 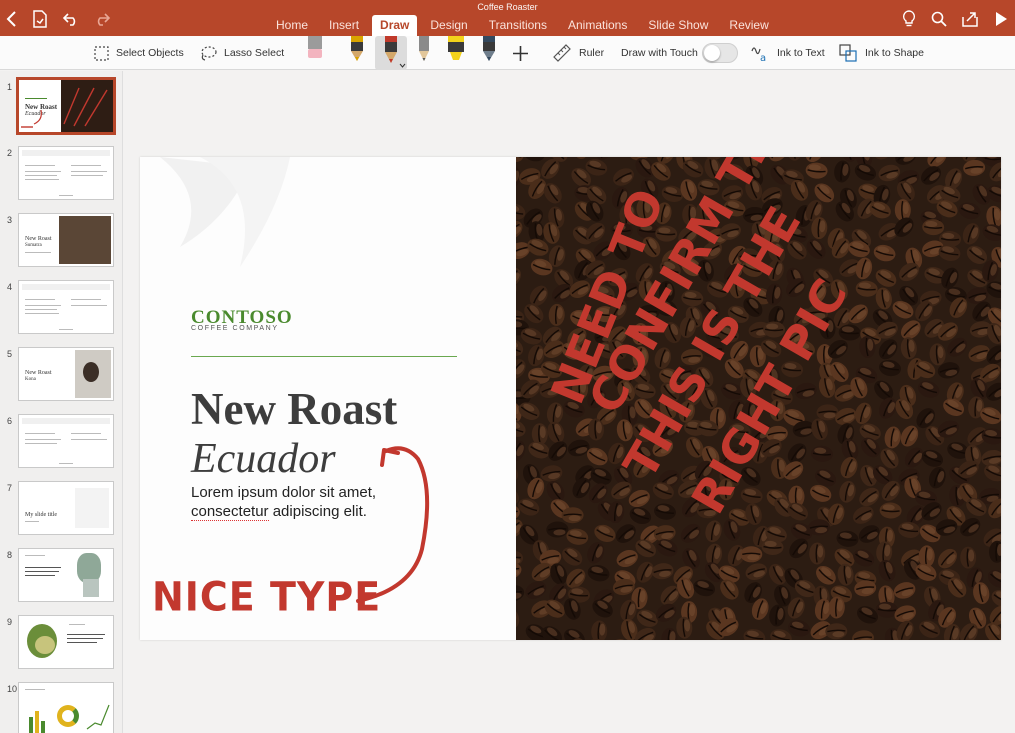 I want to click on select-objects-button: Select Objects, so click(x=139, y=53).